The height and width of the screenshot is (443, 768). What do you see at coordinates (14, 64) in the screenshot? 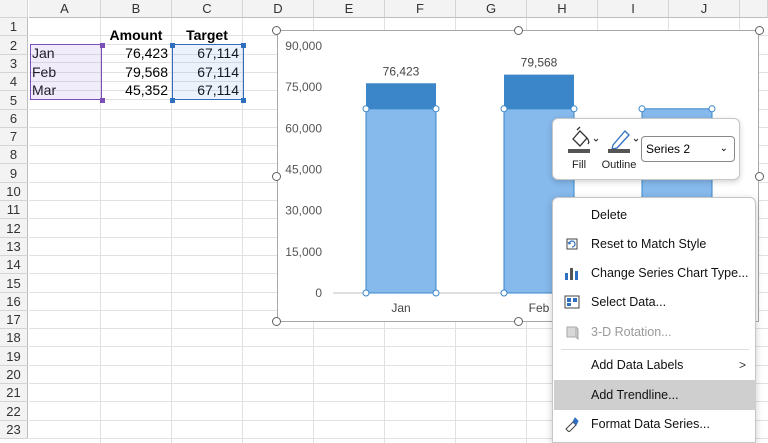
I see `row-header: 3` at bounding box center [14, 64].